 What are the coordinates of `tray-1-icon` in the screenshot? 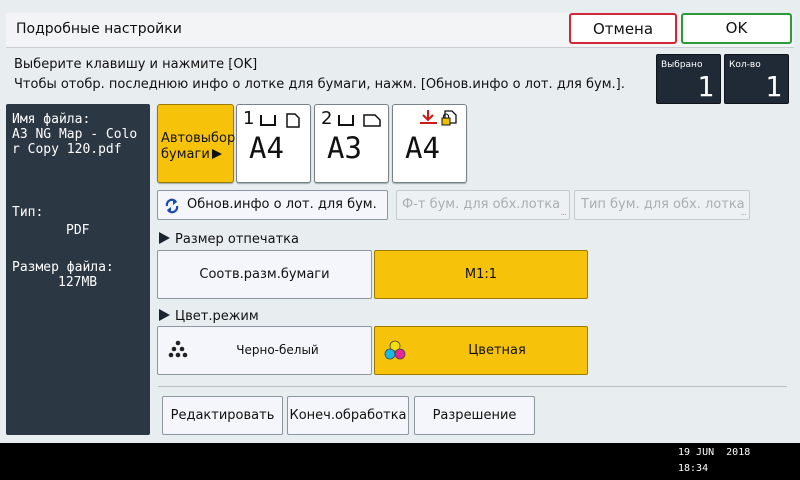 It's located at (280, 120).